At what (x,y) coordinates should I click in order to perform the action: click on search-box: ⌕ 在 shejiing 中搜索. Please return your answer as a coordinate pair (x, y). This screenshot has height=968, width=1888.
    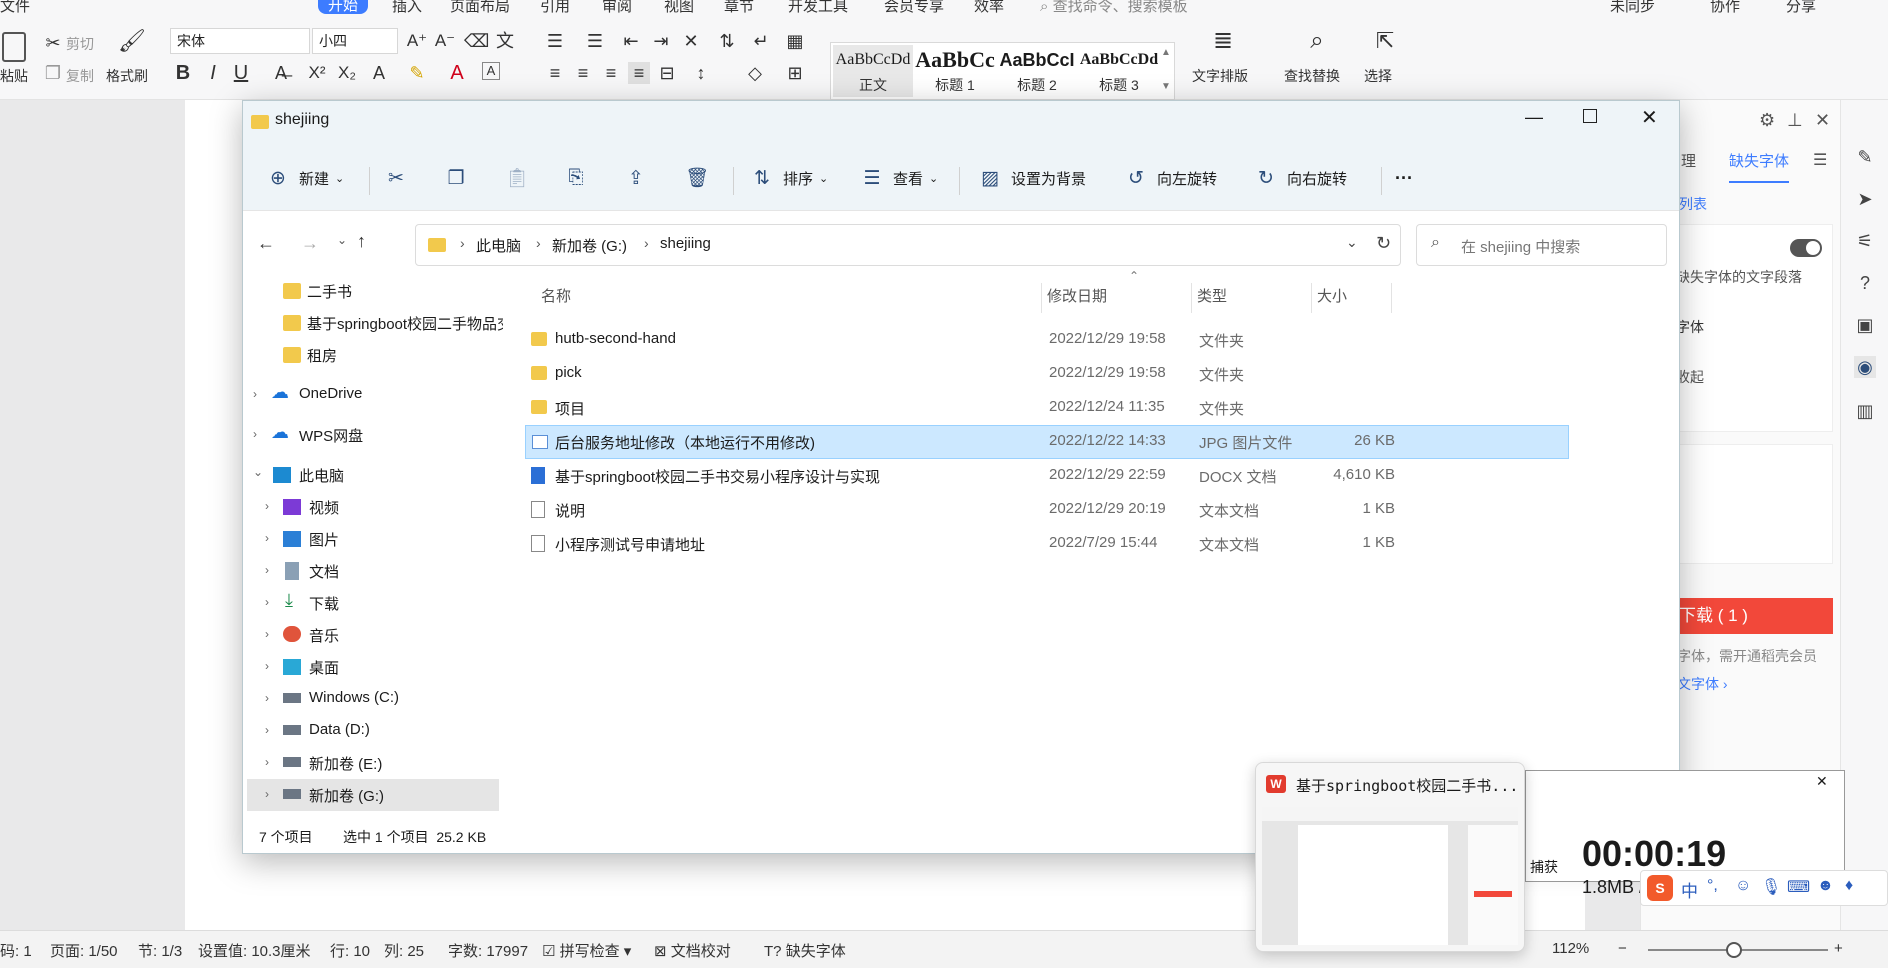
    Looking at the image, I should click on (1541, 245).